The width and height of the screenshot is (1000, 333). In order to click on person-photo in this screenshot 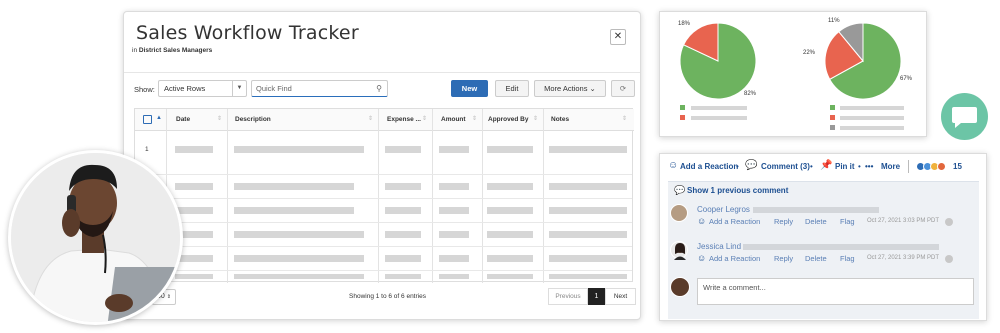, I will do `click(95, 237)`.